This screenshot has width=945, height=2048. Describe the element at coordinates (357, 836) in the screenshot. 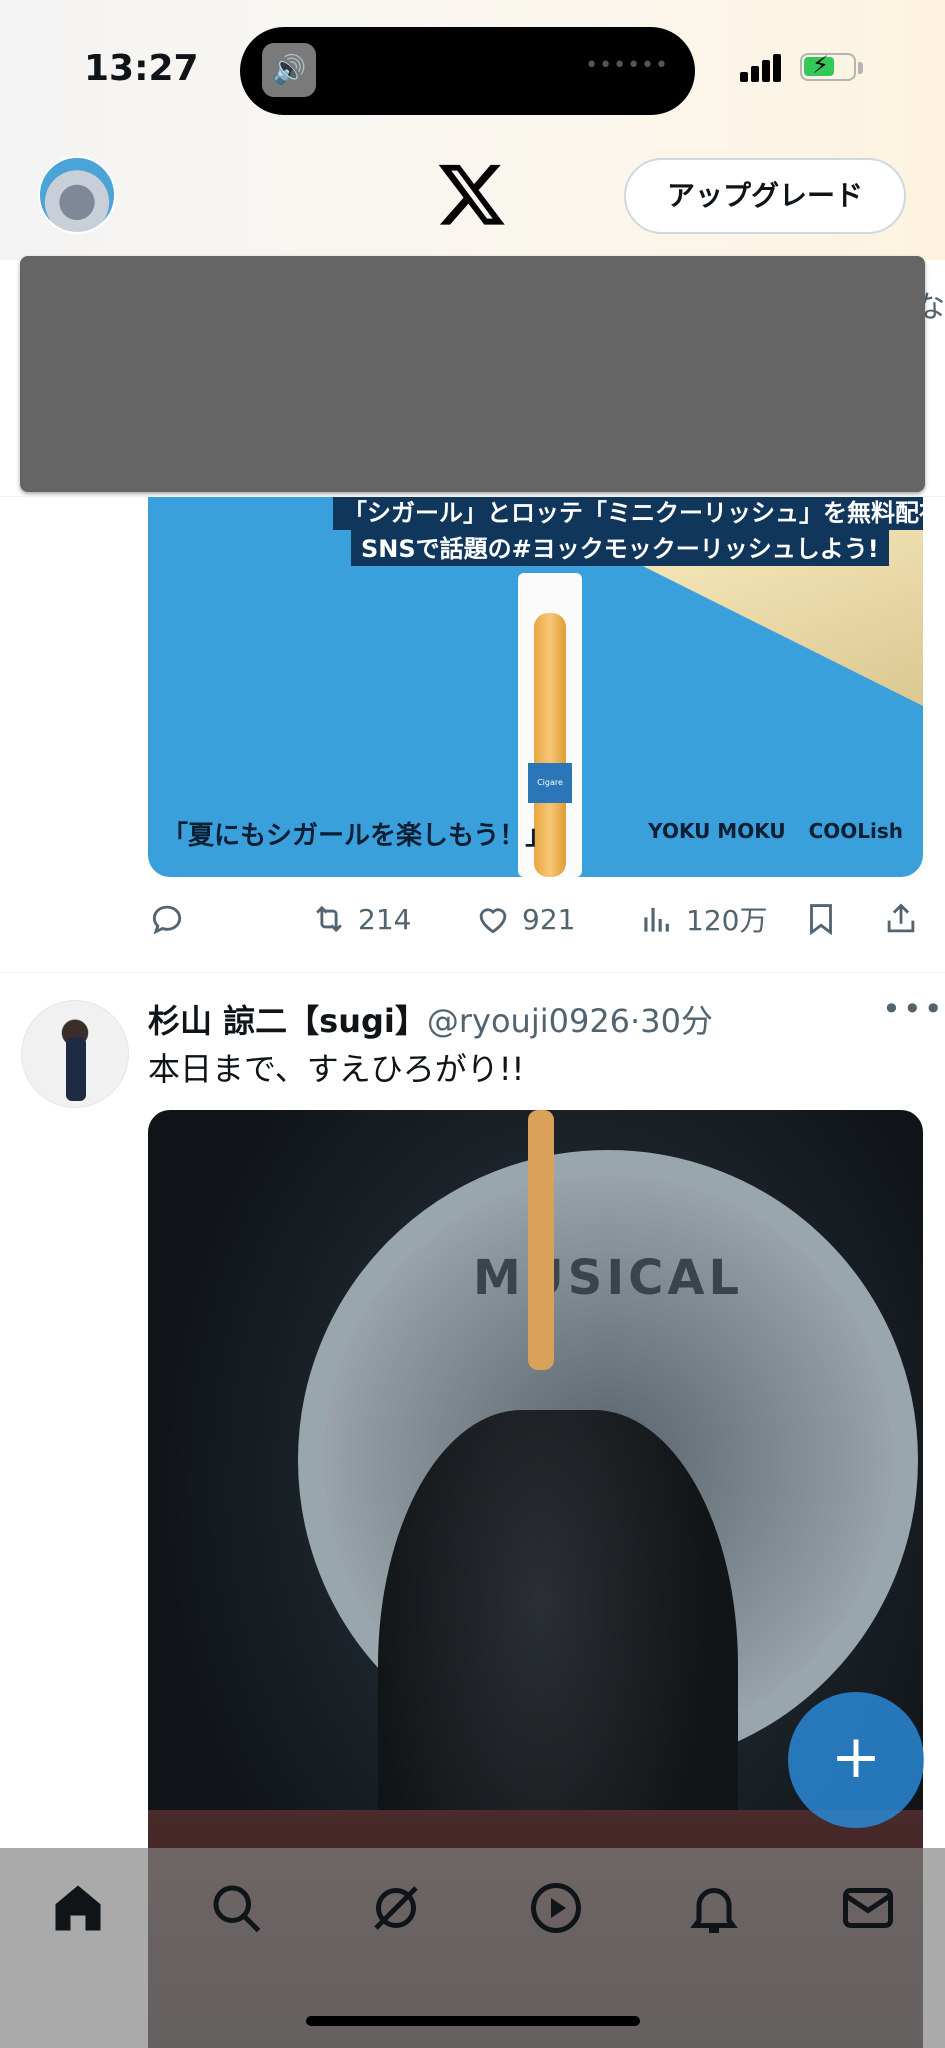

I see `promo-slogan: 「夏にもシガールを楽しもう！」` at that location.